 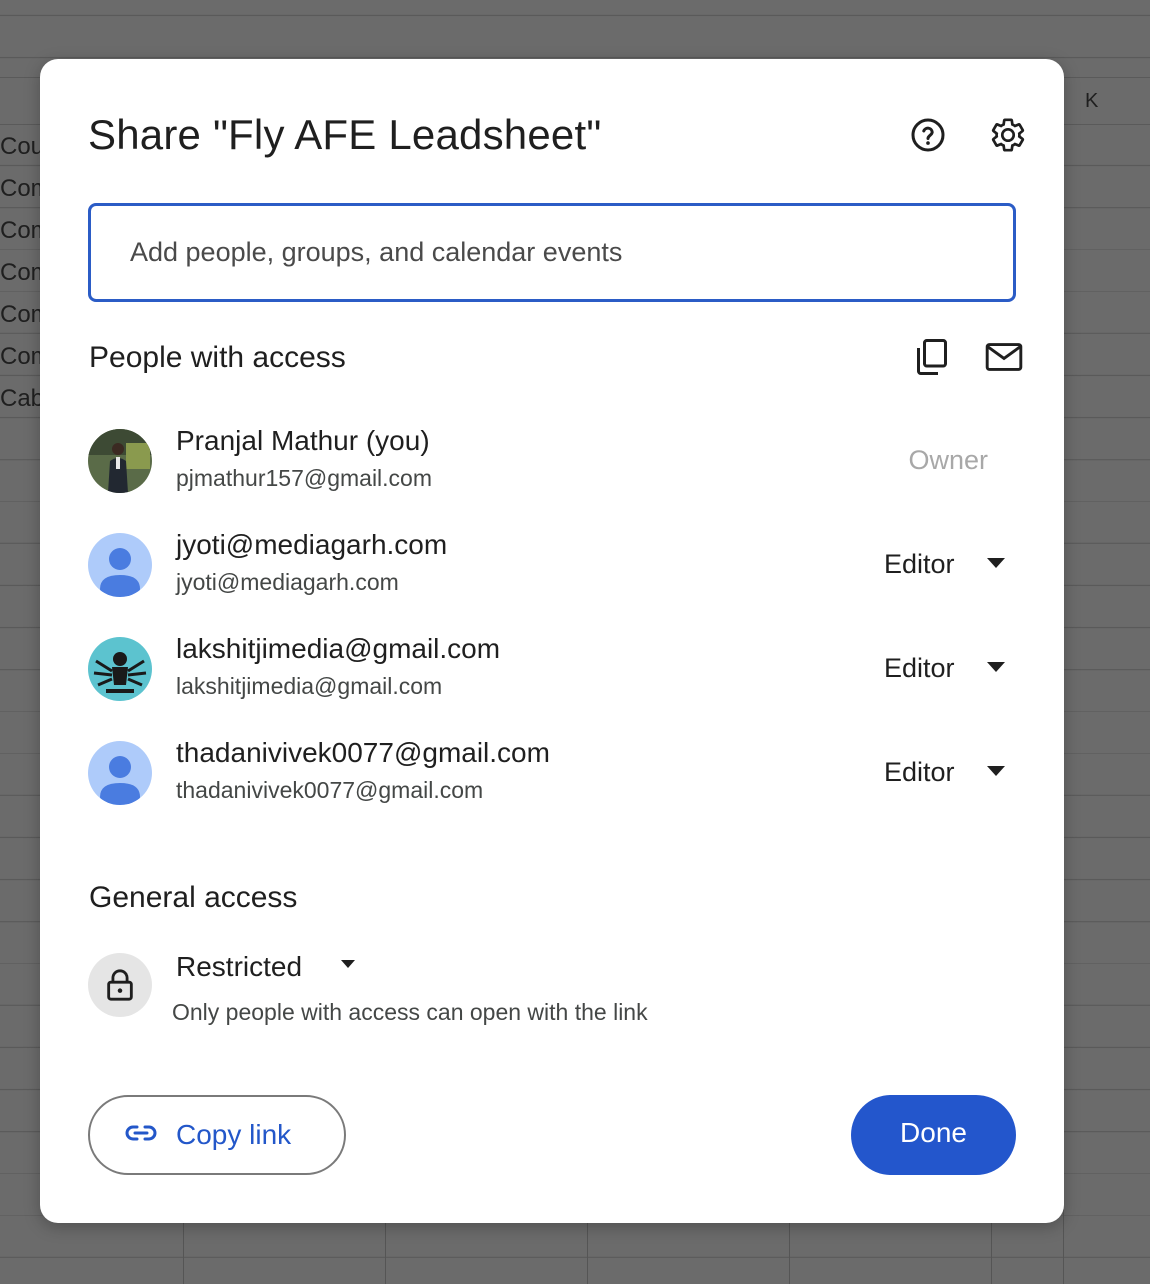 What do you see at coordinates (338, 648) in the screenshot?
I see `person-name: lakshitjimedia@gmail.com` at bounding box center [338, 648].